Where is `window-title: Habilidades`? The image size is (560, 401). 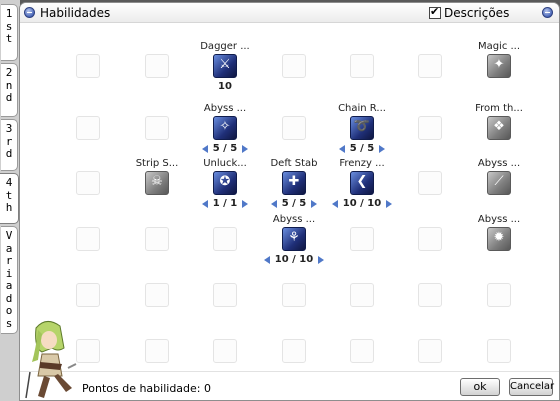 window-title: Habilidades is located at coordinates (75, 13).